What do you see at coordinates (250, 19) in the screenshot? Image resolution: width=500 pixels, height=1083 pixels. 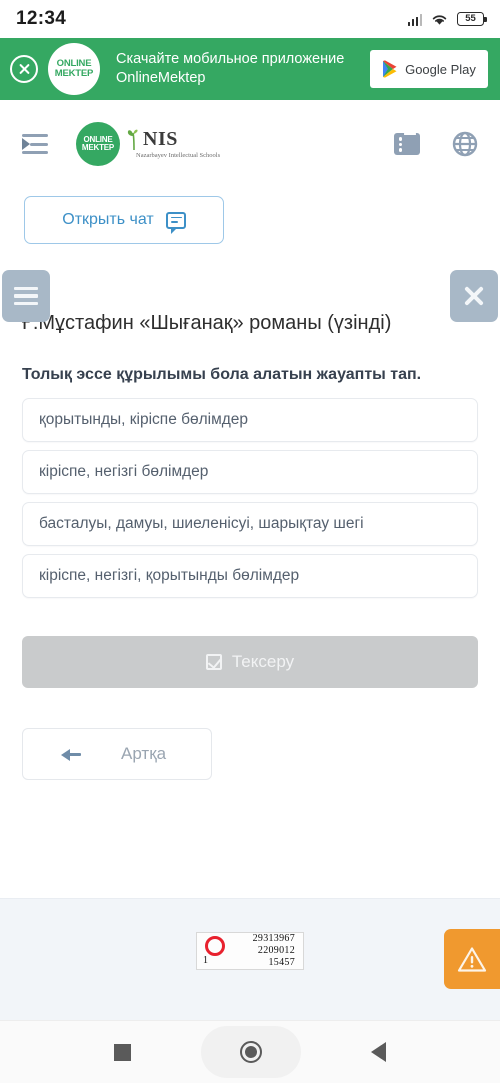 I see `status-bar: 12:34 55` at bounding box center [250, 19].